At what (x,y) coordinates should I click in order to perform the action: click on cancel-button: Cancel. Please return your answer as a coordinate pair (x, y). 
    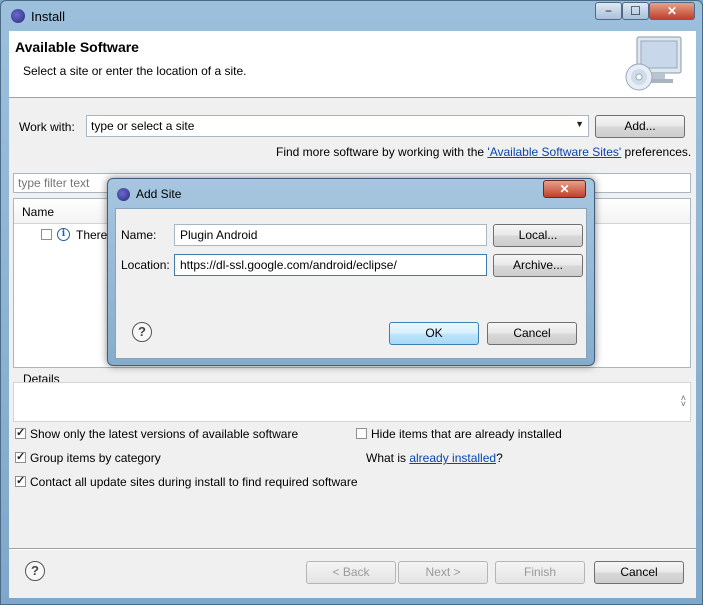
    Looking at the image, I should click on (639, 572).